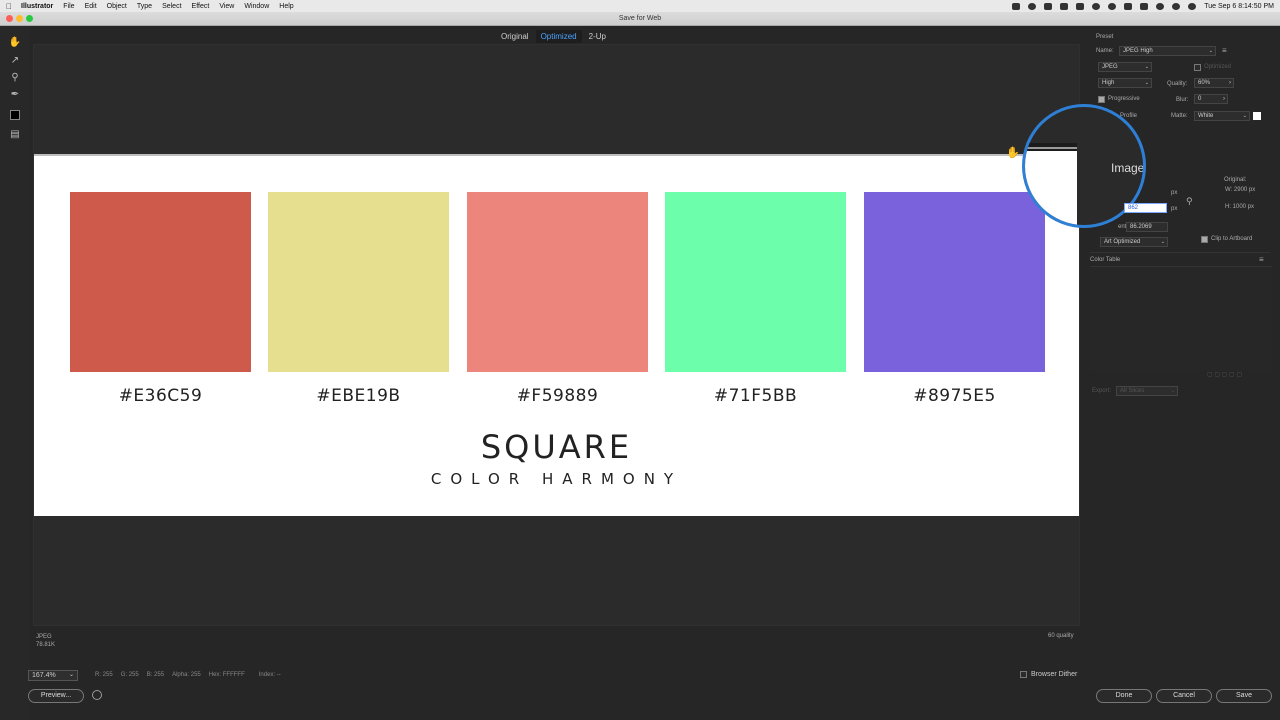  I want to click on color-table, so click(1181, 318).